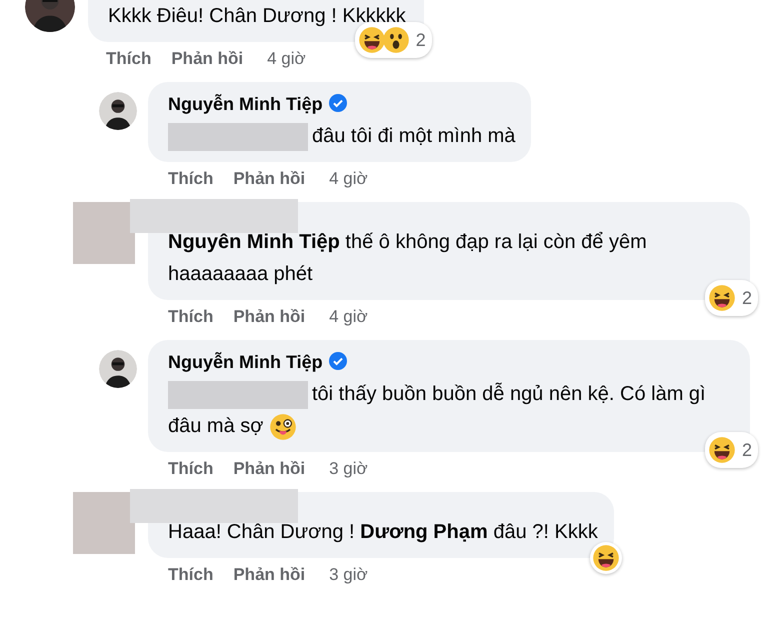 The width and height of the screenshot is (774, 628). Describe the element at coordinates (408, 258) in the screenshot. I see `comment-text: Nguyễn Minh Tiệp thế ô không đạp ra lại còn để yêm haaaaaaaa phét` at that location.